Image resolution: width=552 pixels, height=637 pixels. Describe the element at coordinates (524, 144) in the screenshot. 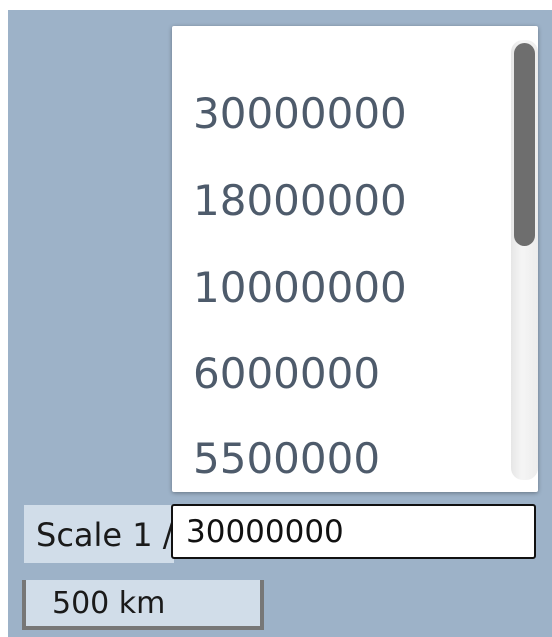

I see `dropdown-scrollbar-thumb` at that location.